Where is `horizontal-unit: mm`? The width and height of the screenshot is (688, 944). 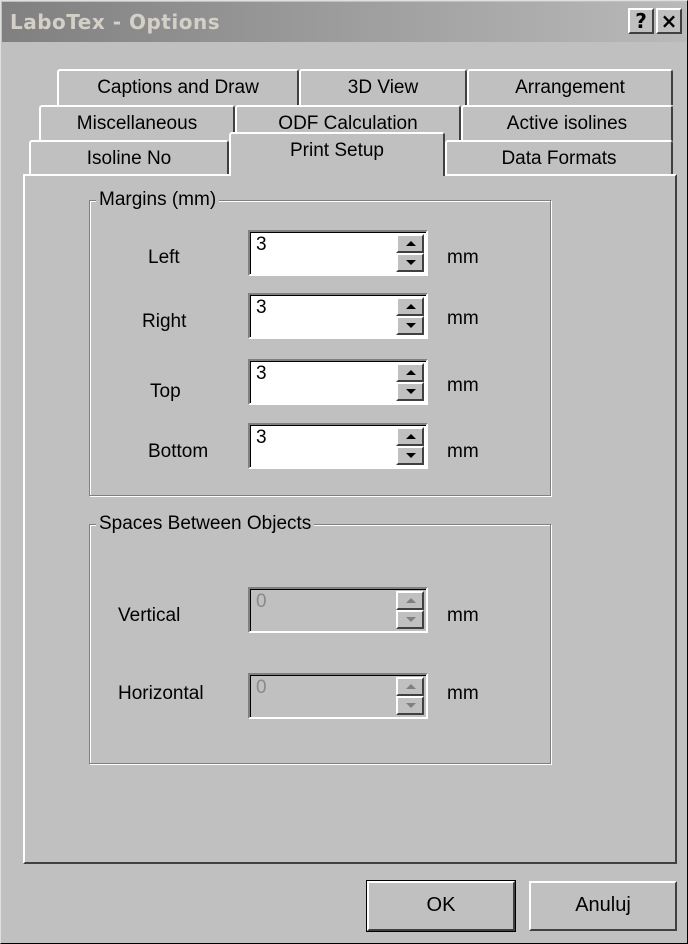
horizontal-unit: mm is located at coordinates (463, 693).